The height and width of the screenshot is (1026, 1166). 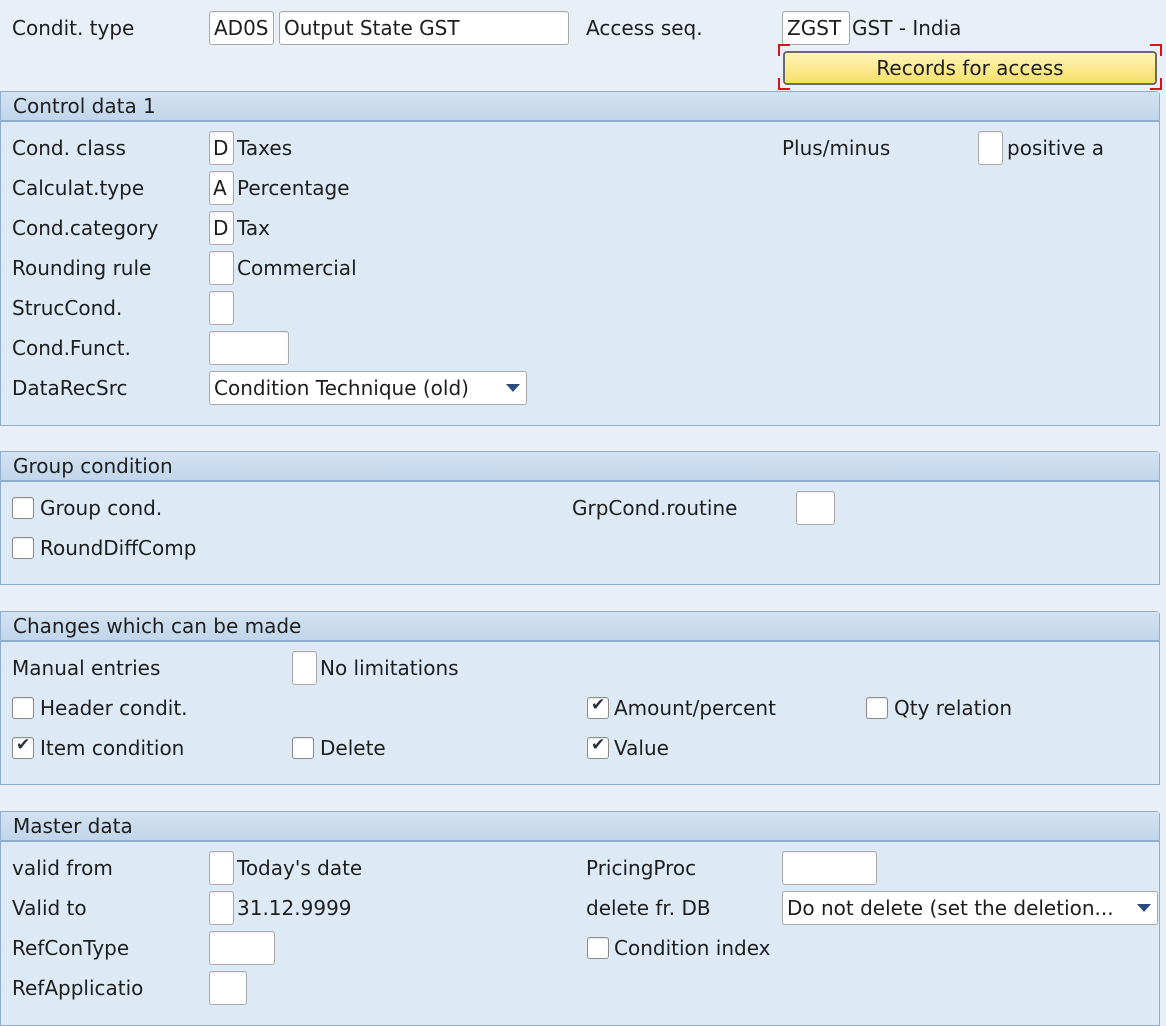 What do you see at coordinates (78, 188) in the screenshot?
I see `calc-type-label: Calculat.type` at bounding box center [78, 188].